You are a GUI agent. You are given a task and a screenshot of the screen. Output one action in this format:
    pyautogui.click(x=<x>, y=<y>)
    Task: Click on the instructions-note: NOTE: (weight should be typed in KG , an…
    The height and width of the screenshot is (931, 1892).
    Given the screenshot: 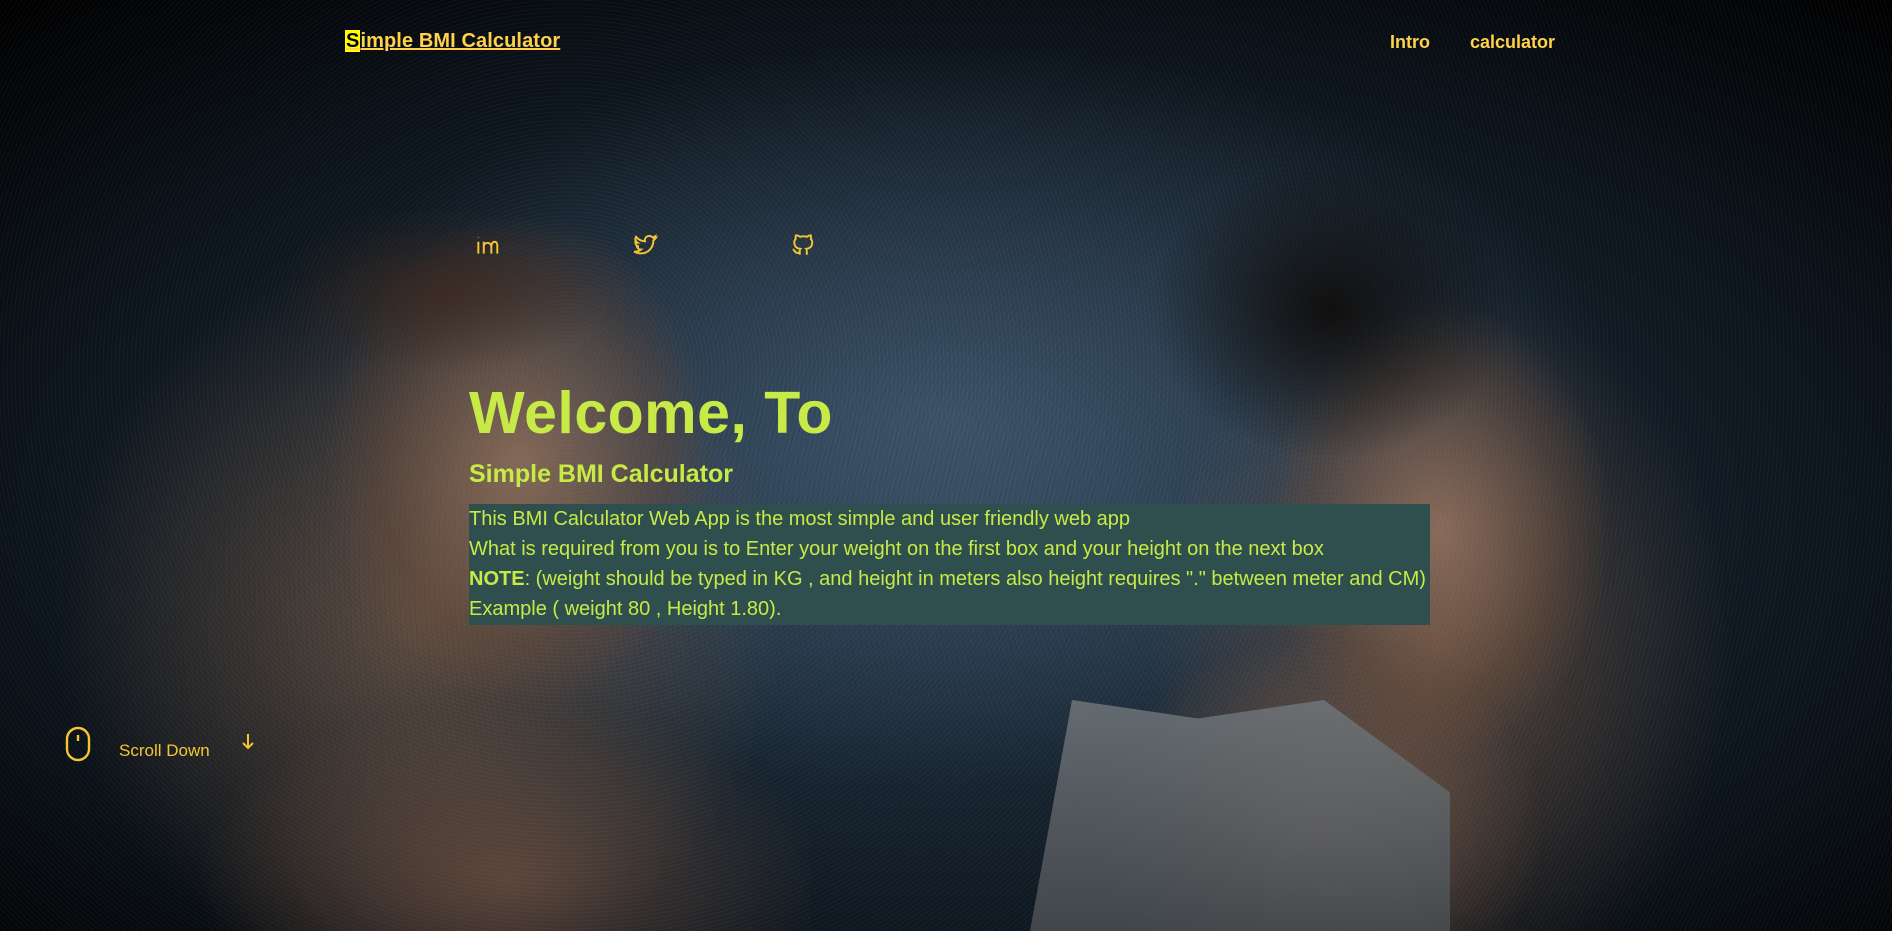 What is the action you would take?
    pyautogui.click(x=949, y=579)
    